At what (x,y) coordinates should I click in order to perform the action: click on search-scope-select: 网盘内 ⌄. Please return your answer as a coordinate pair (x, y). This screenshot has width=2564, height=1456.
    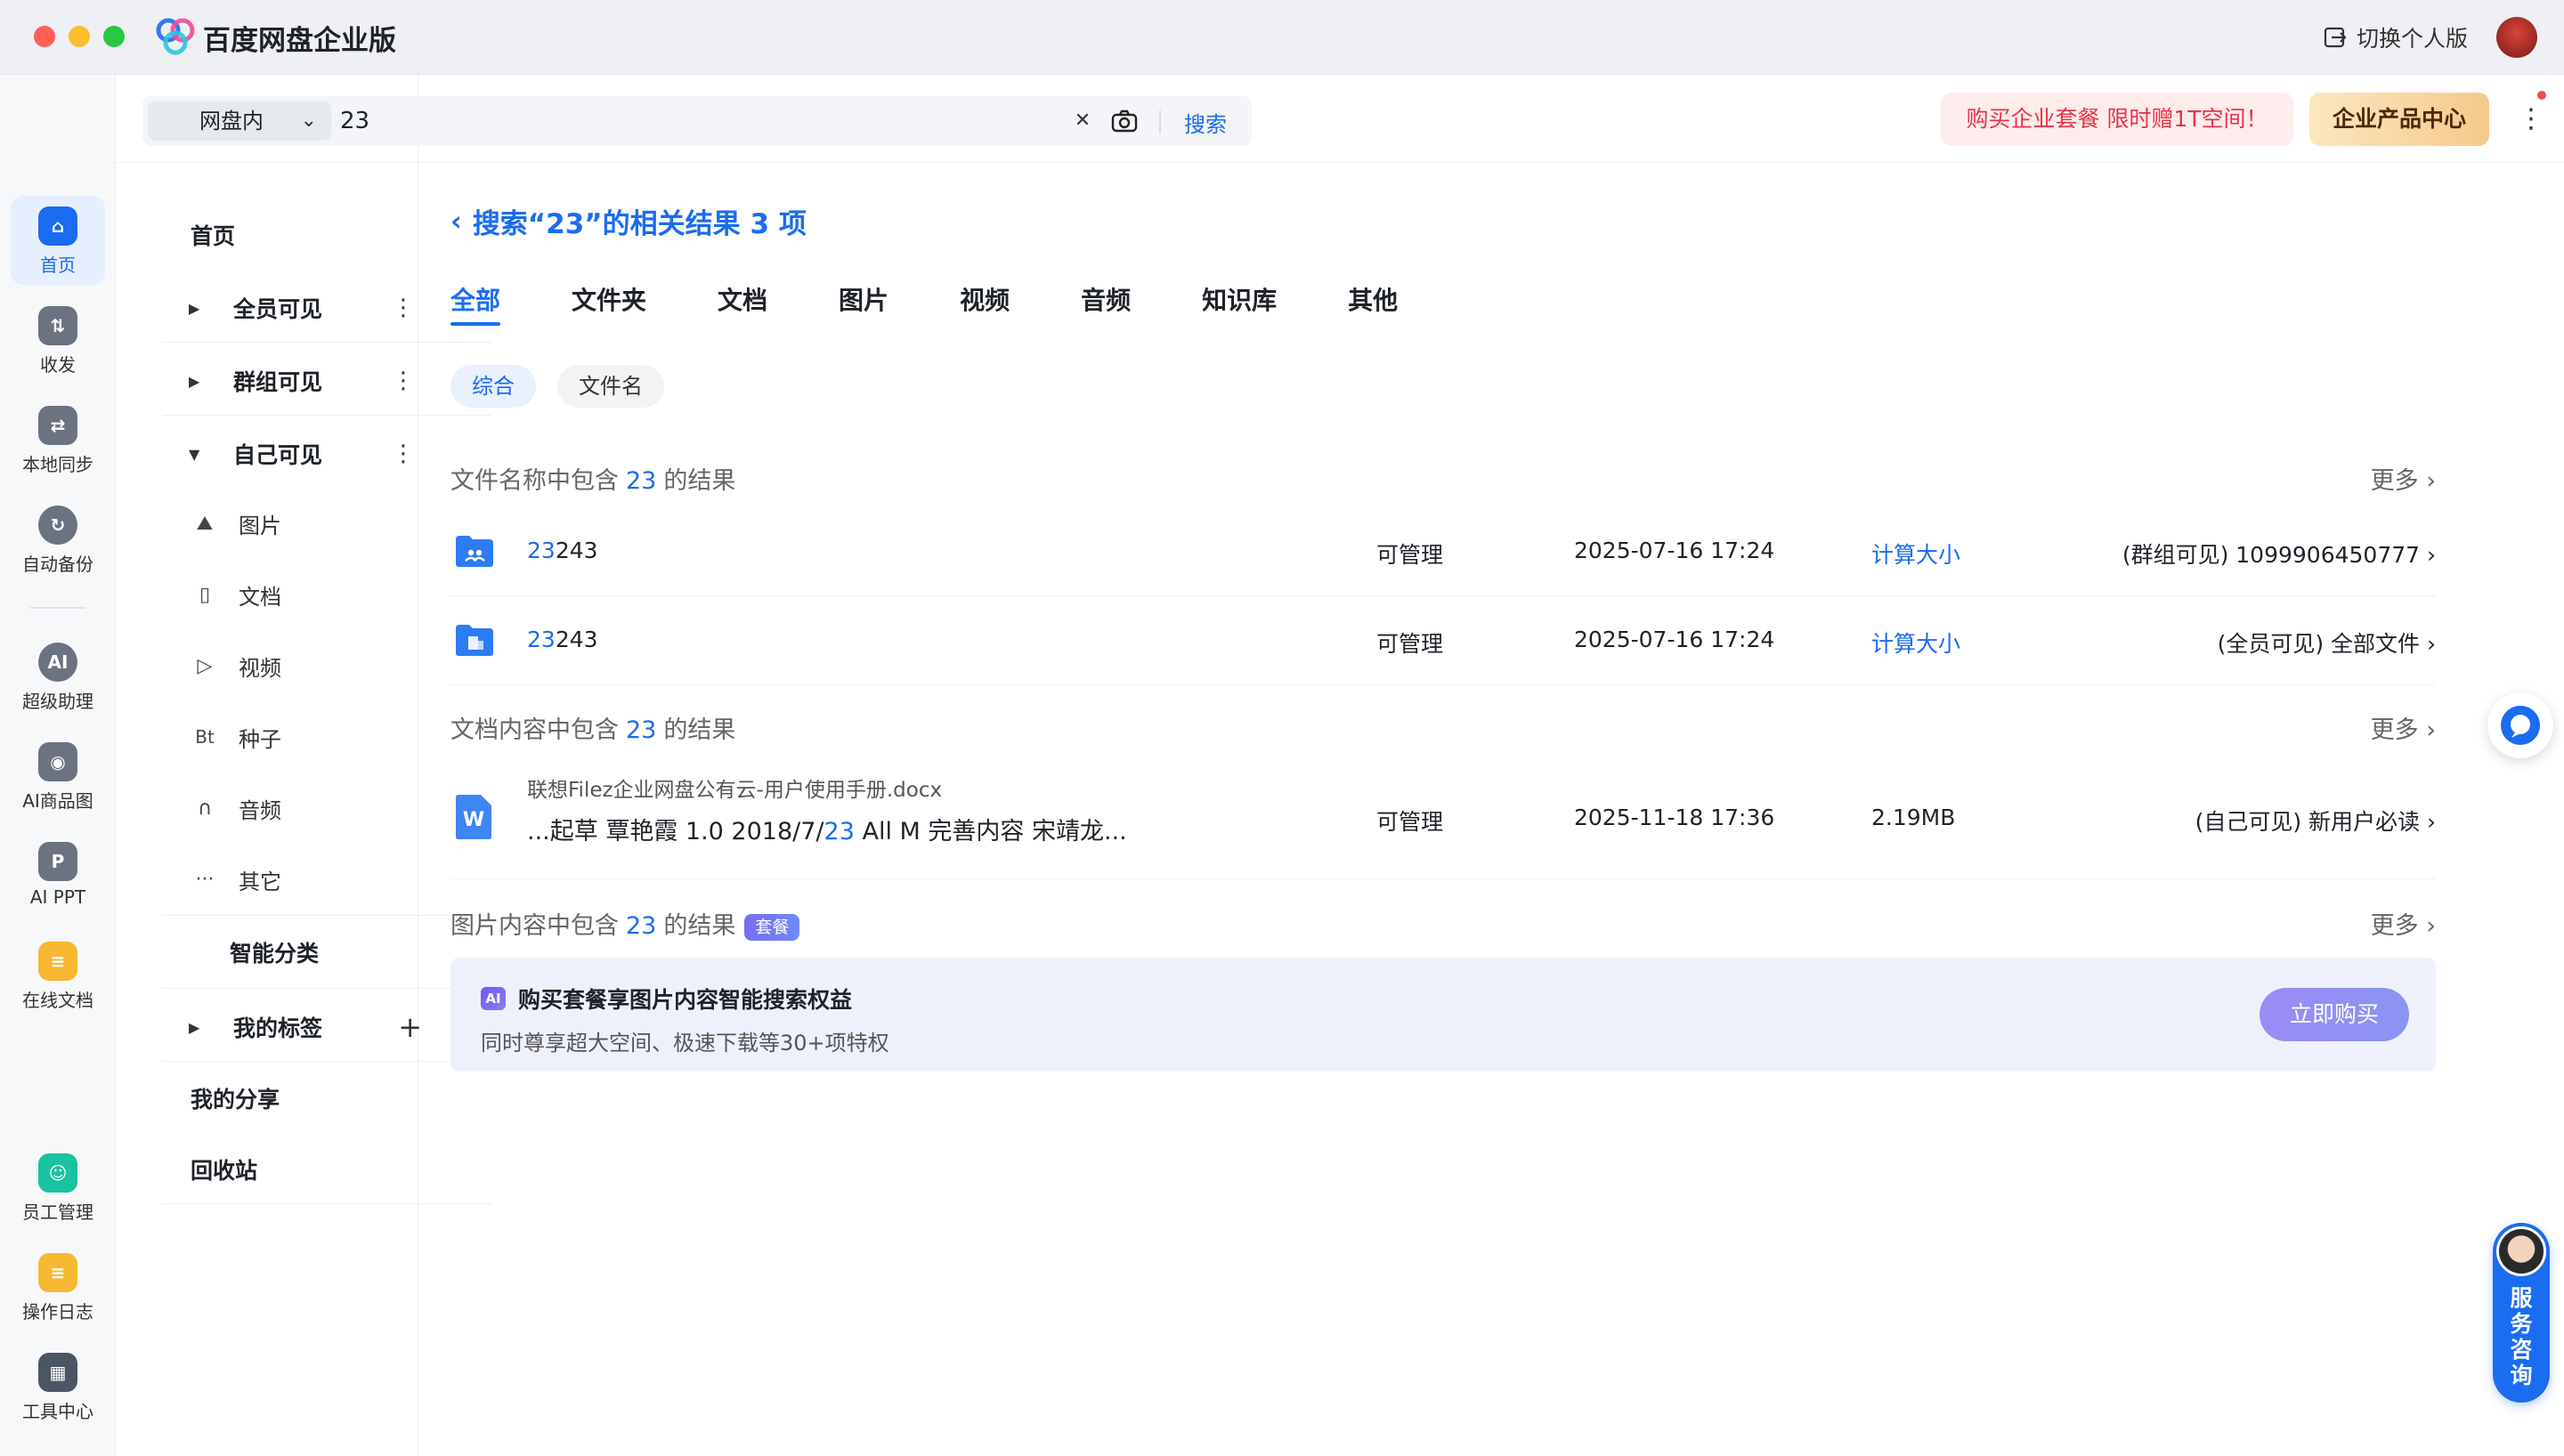
    Looking at the image, I should click on (239, 121).